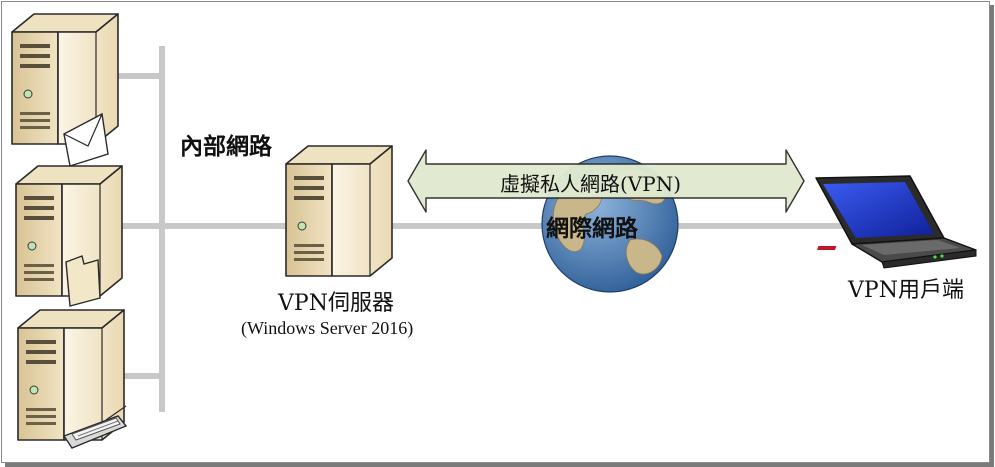  What do you see at coordinates (339, 211) in the screenshot?
I see `vpn-server-icon` at bounding box center [339, 211].